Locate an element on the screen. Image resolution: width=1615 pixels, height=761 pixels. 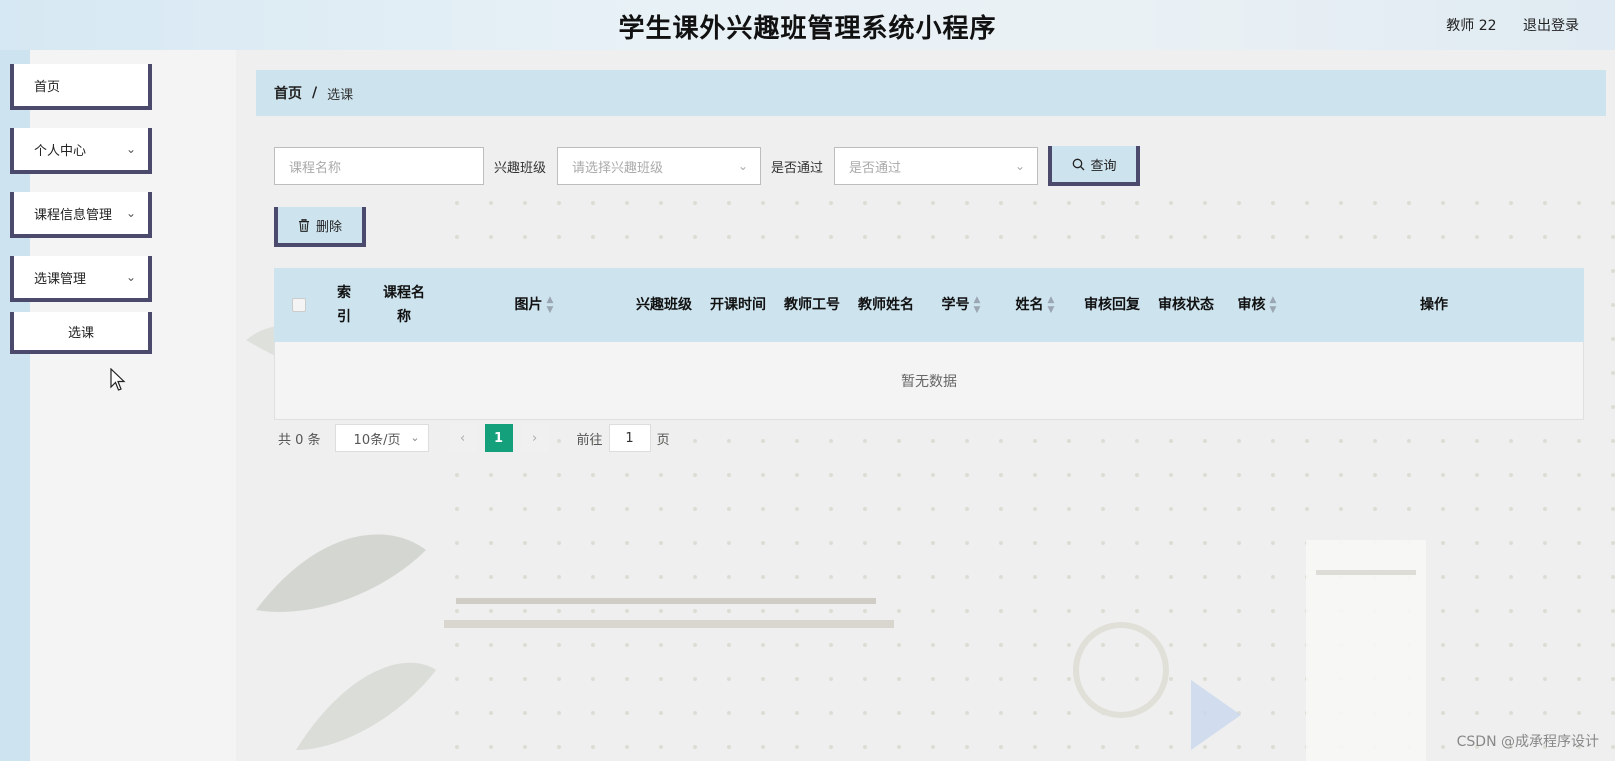
column-header-image: 图片 ▲ ▼ is located at coordinates (534, 305).